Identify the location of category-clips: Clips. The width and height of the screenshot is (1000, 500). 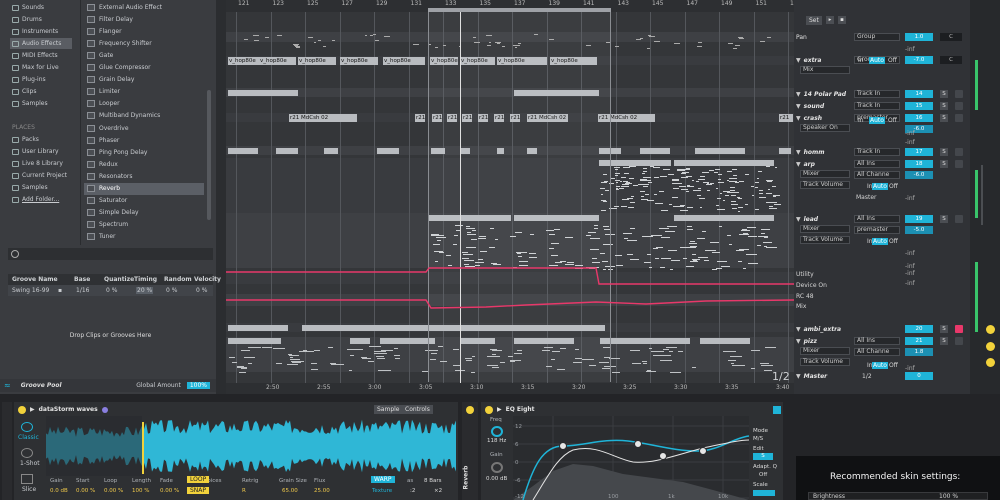
(41, 91).